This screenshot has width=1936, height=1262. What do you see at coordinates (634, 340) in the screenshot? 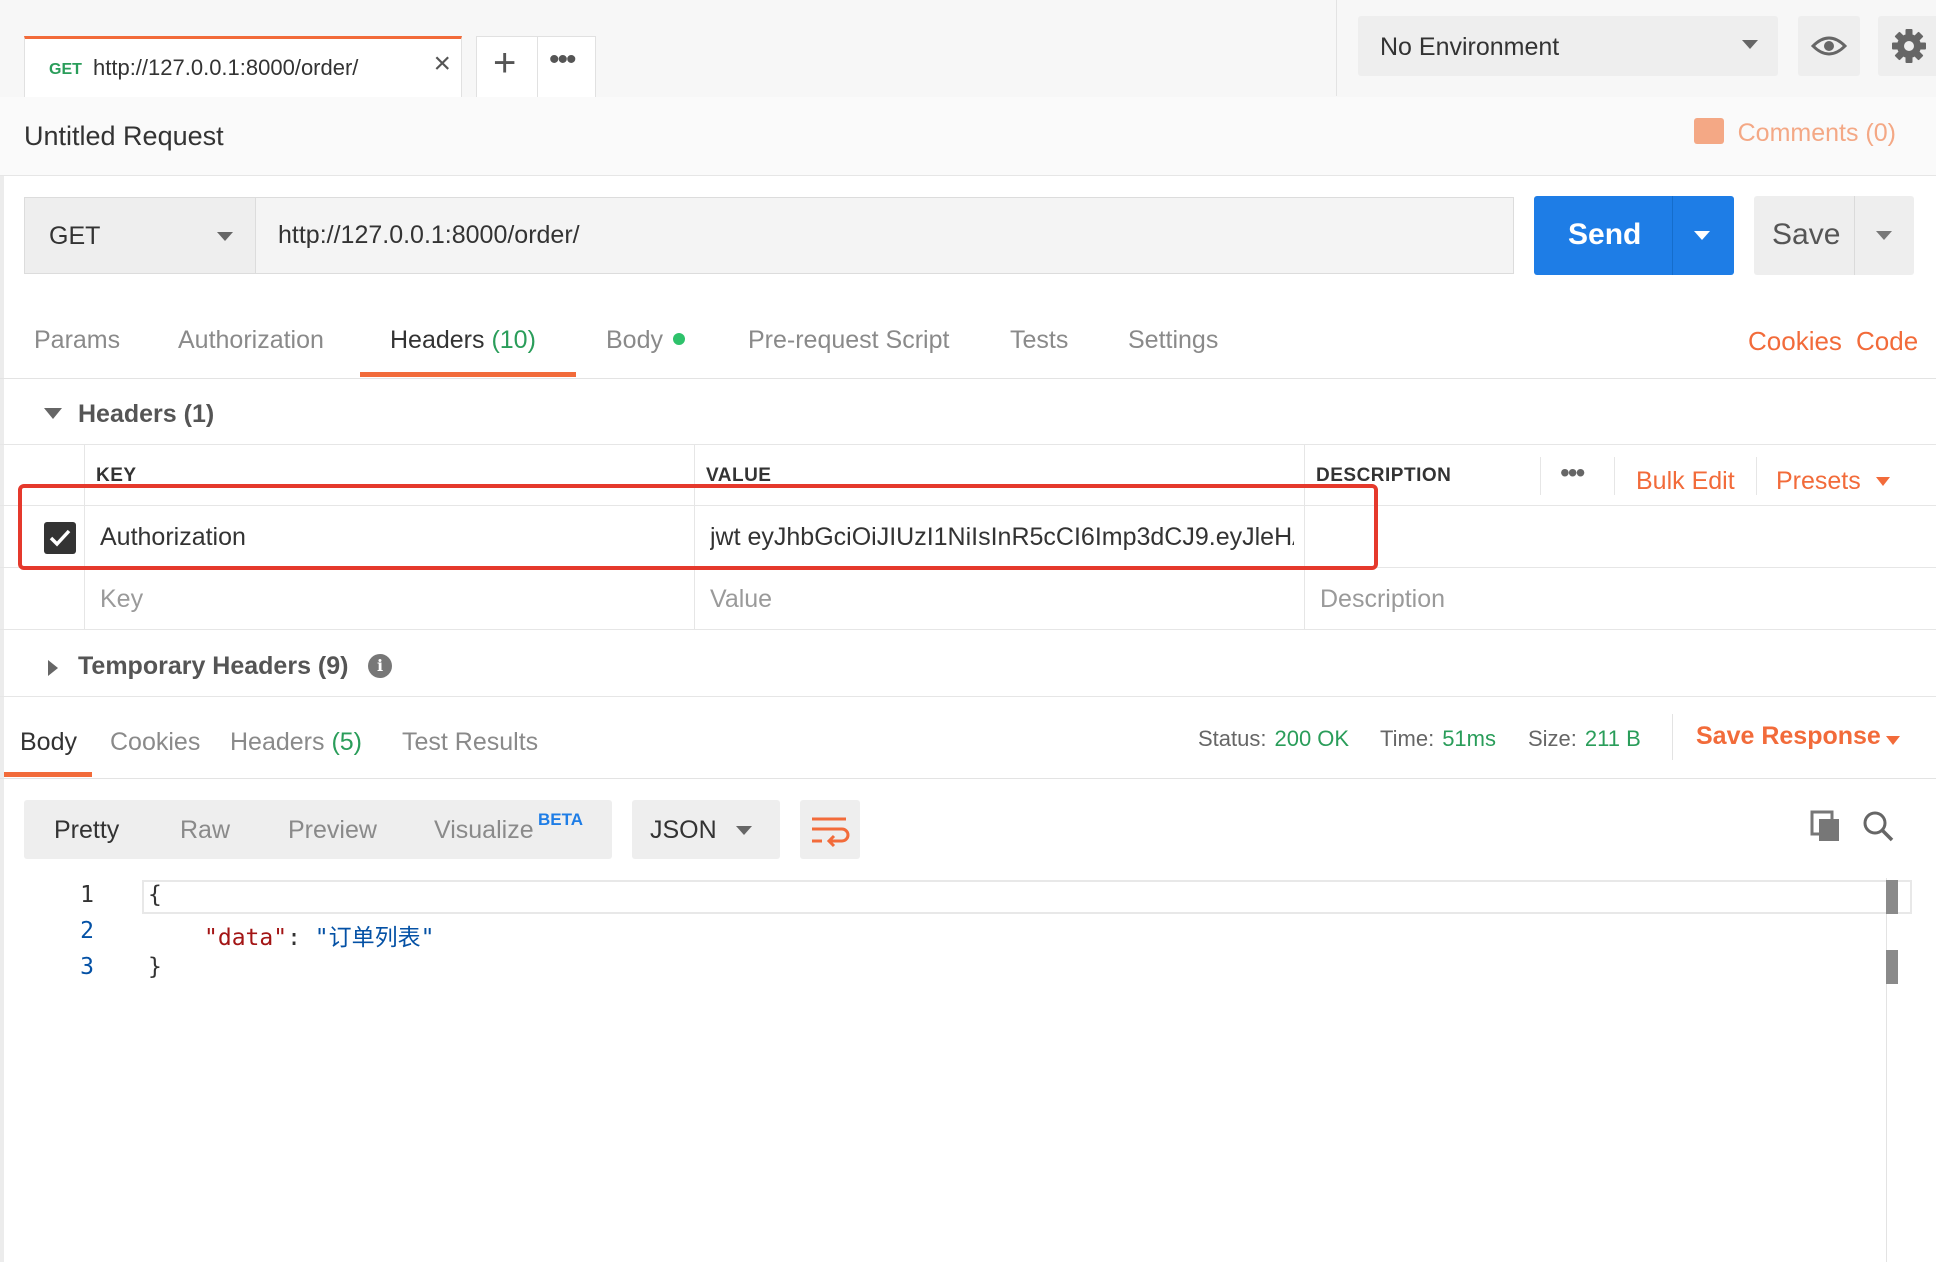
I see `tab-body-label: Body` at bounding box center [634, 340].